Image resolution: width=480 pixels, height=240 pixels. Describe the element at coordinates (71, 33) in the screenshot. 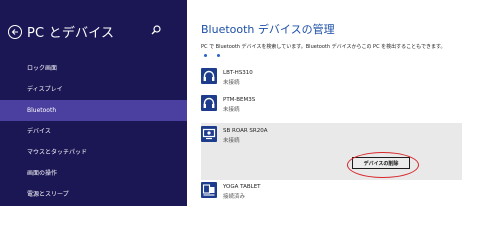

I see `page-title: PC とデバイス` at that location.